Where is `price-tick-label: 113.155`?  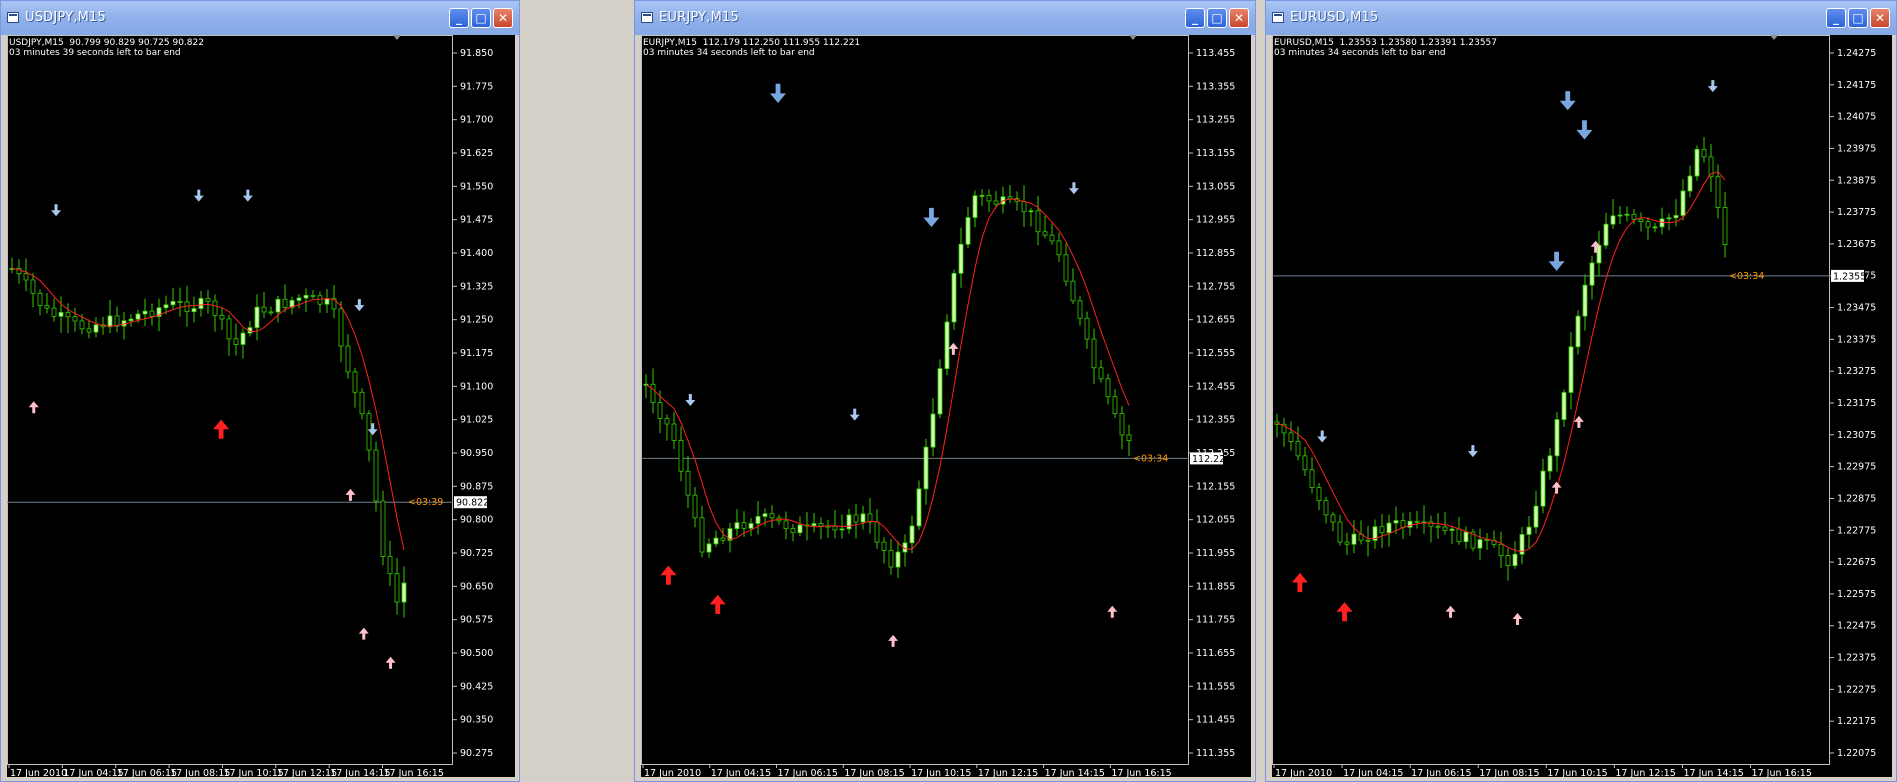 price-tick-label: 113.155 is located at coordinates (1215, 153).